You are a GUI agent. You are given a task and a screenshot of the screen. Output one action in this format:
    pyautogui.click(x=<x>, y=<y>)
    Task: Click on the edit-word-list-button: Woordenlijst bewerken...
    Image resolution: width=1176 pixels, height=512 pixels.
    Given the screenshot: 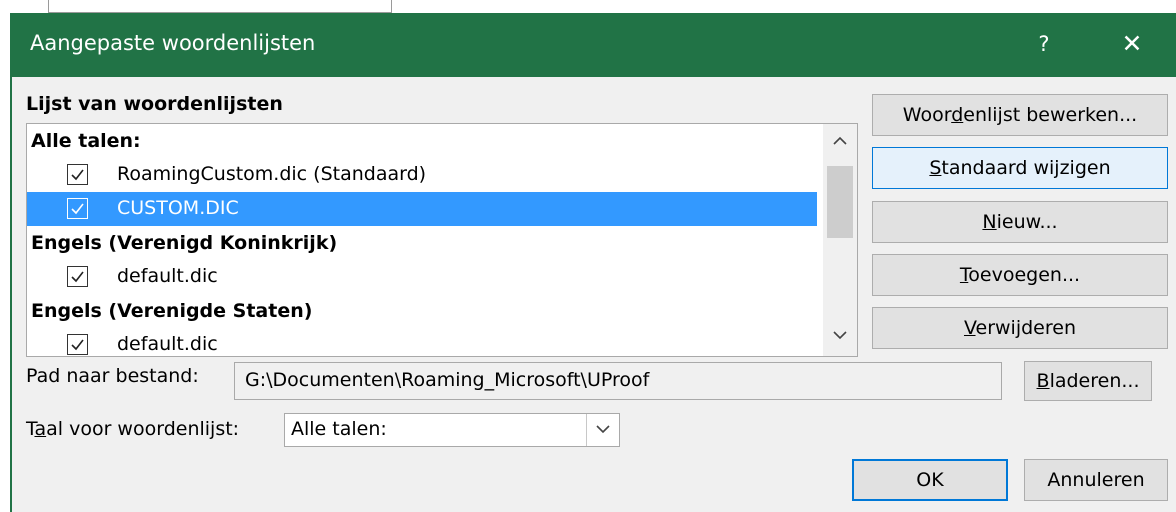 What is the action you would take?
    pyautogui.click(x=1020, y=115)
    